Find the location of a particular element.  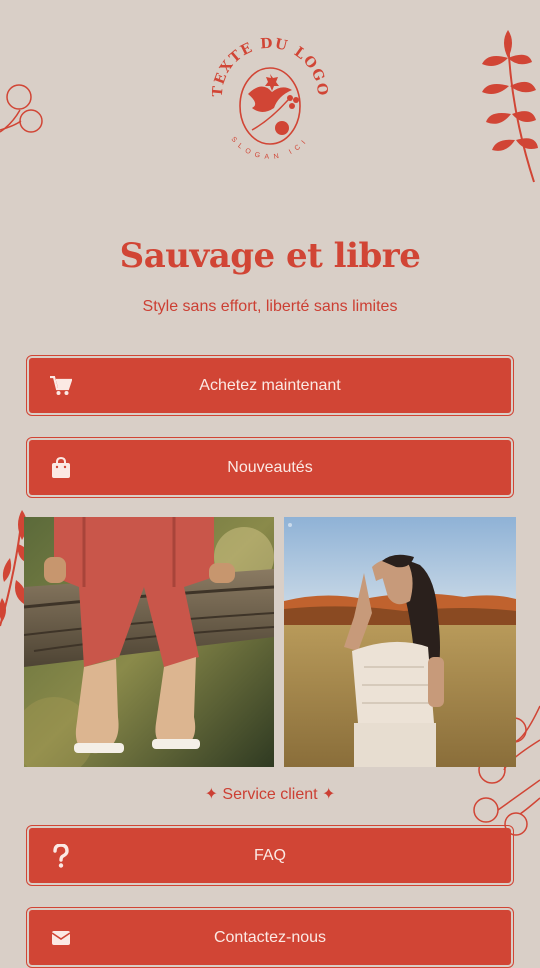

shop-now-label: Achetez maintenant is located at coordinates (270, 385).